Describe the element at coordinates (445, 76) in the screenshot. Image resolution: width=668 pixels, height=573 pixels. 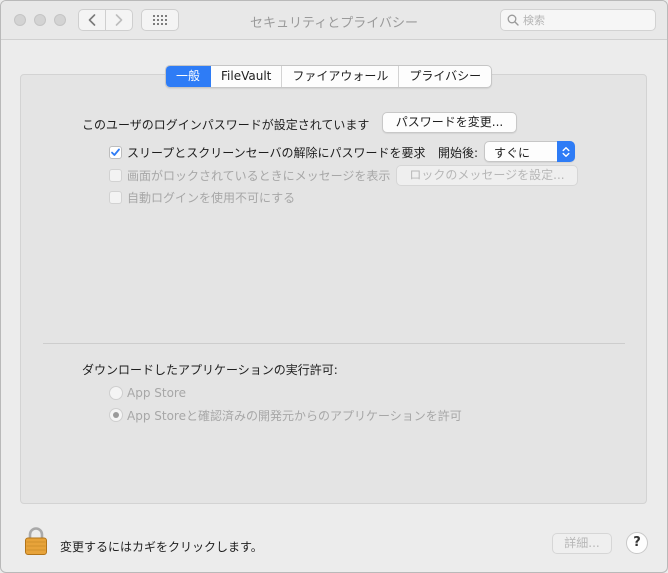
I see `tab-privacy: プライバシー` at that location.